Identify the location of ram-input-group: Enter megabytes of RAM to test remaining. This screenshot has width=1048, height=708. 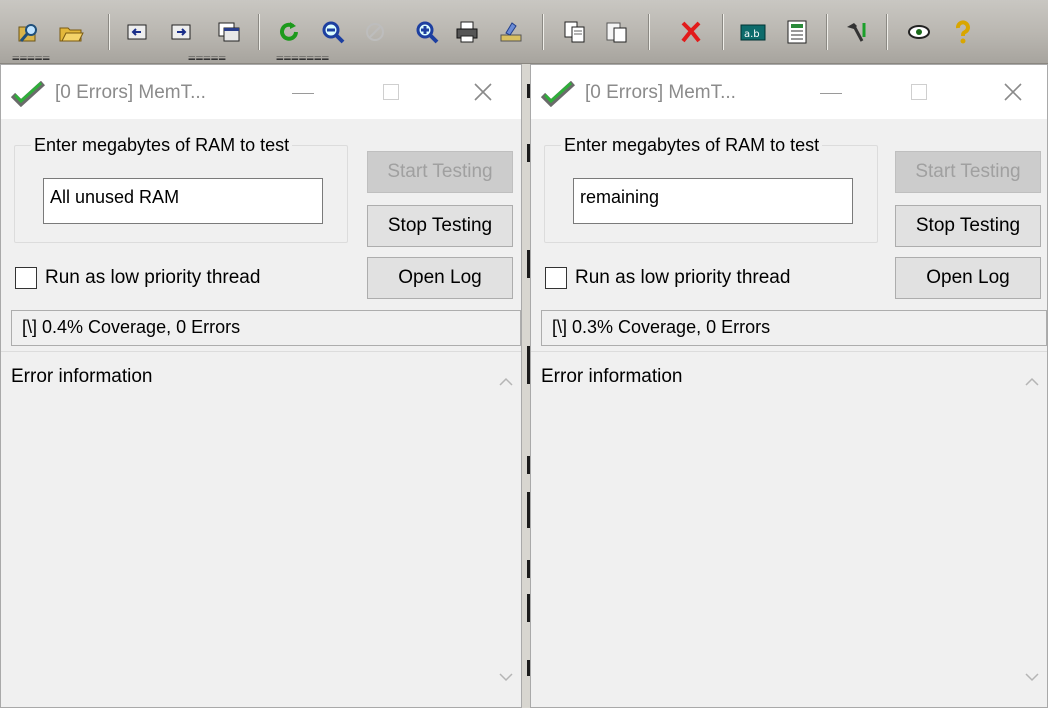
(711, 189).